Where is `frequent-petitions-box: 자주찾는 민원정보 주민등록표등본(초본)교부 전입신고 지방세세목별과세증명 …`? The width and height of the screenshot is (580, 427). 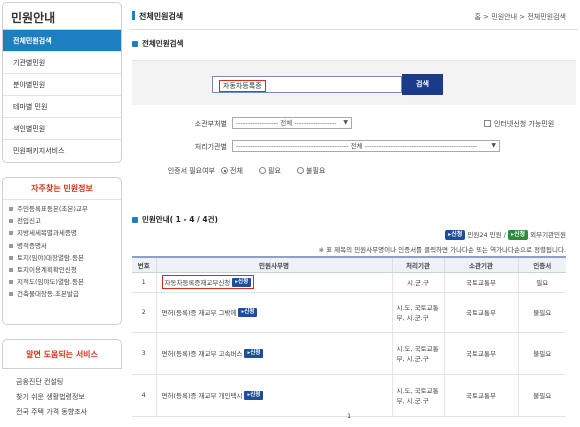
frequent-petitions-box: 자주찾는 민원정보 주민등록표등본(초본)교부 전입신고 지방세세목별과세증명 … is located at coordinates (62, 251).